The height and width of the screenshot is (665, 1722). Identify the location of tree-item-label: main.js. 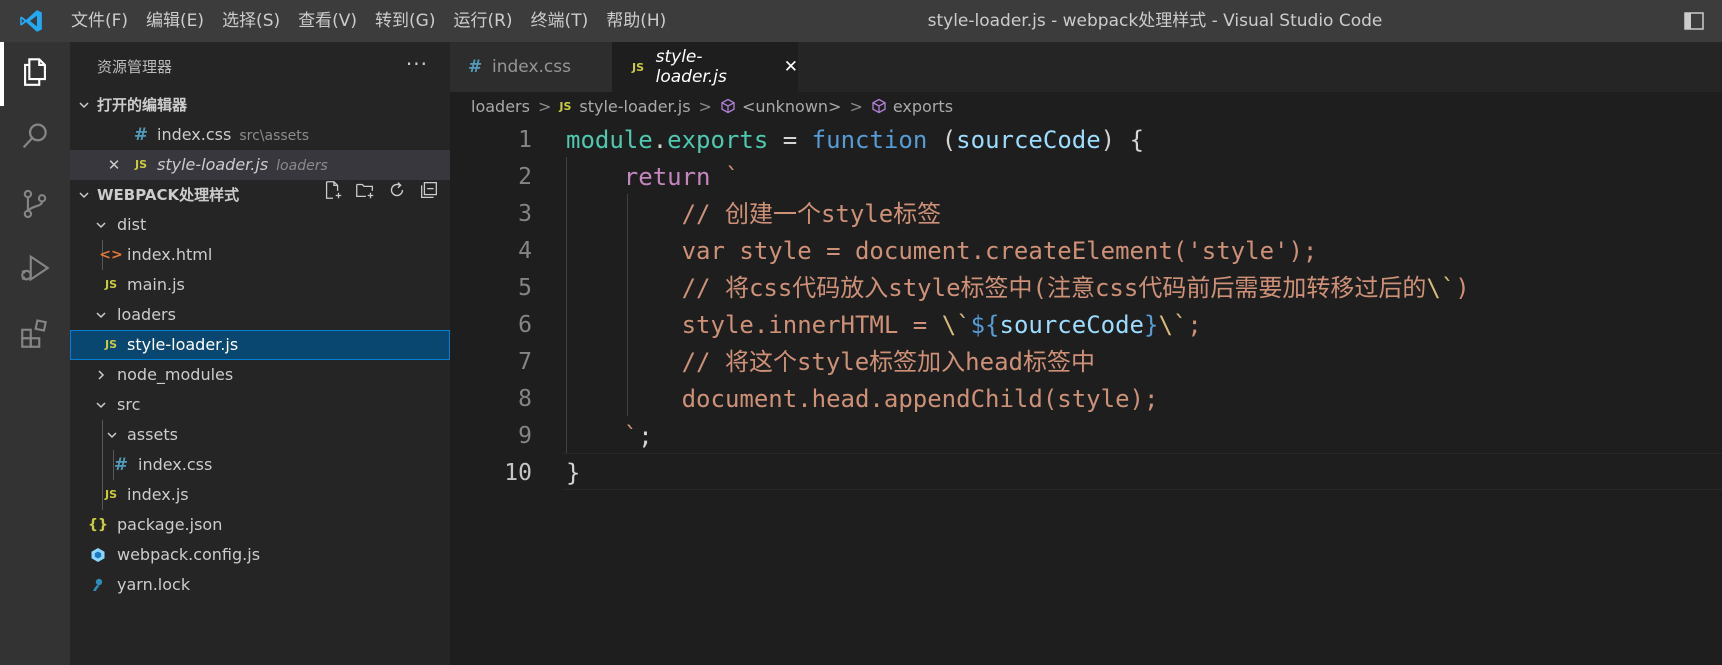
(156, 284).